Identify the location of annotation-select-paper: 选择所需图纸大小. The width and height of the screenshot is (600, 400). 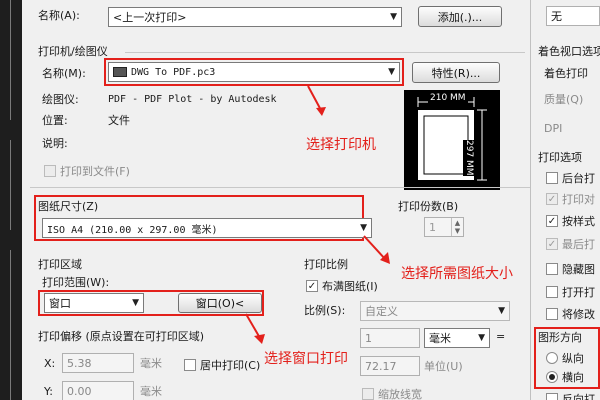
(457, 274).